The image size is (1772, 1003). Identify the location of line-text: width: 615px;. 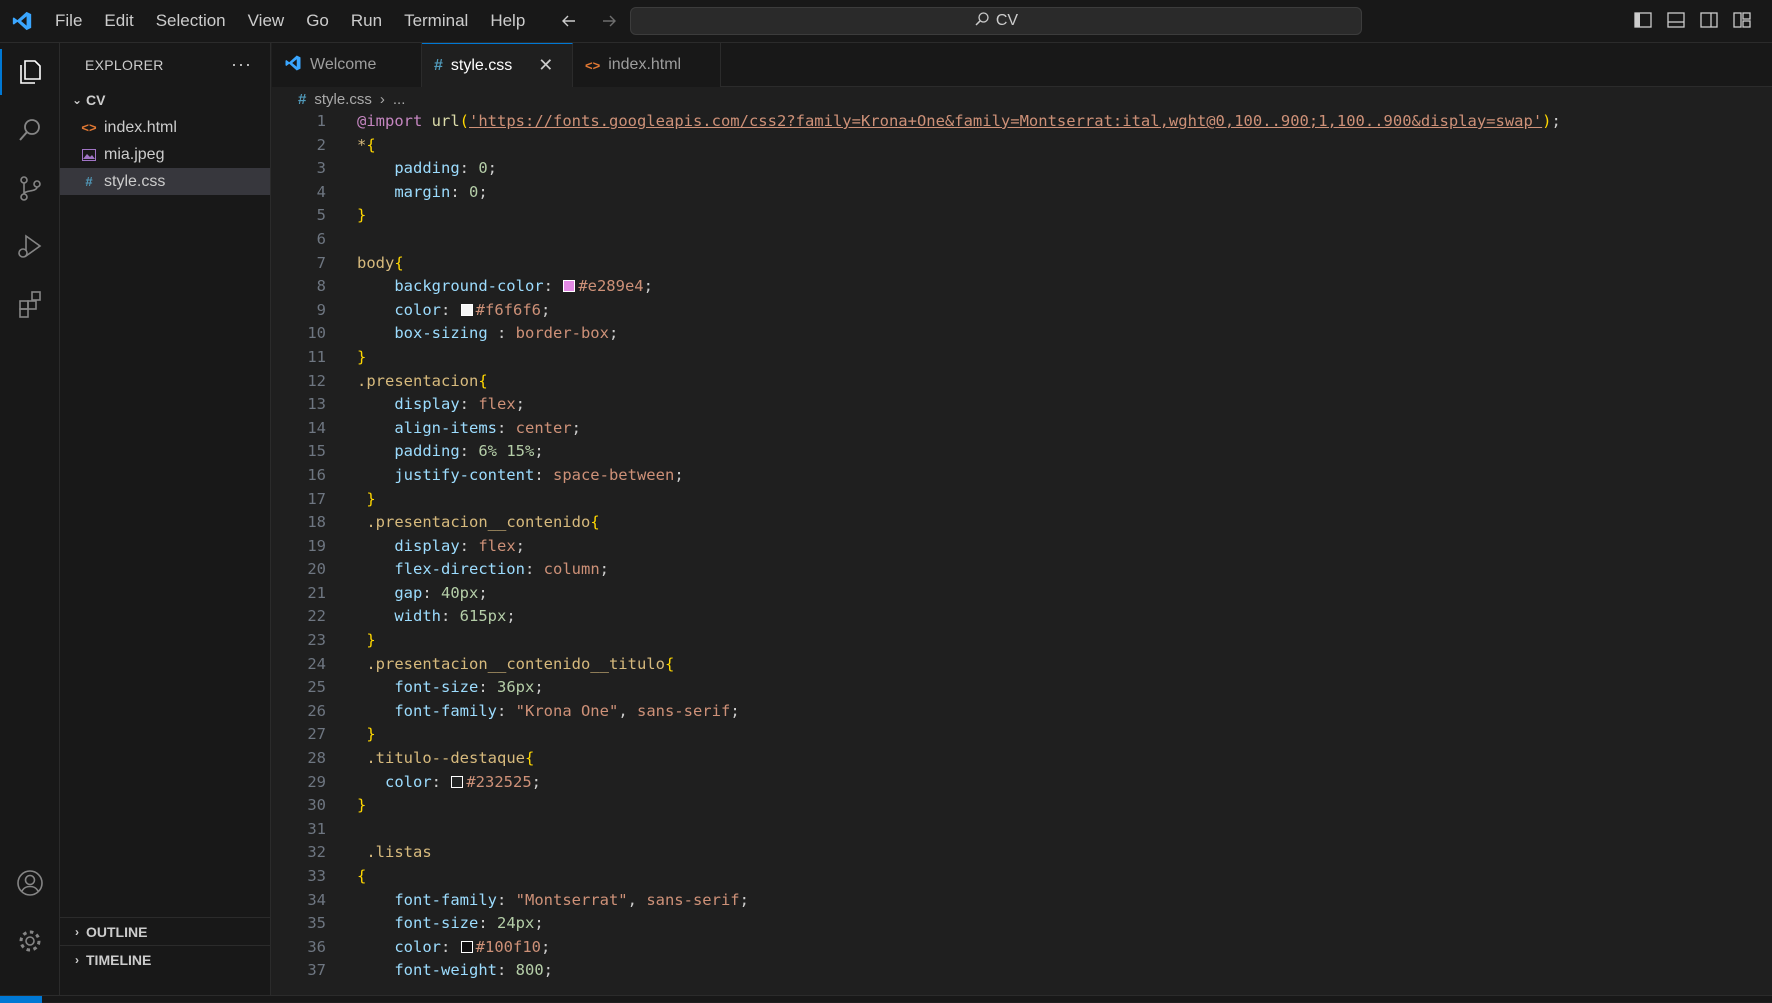
(455, 616).